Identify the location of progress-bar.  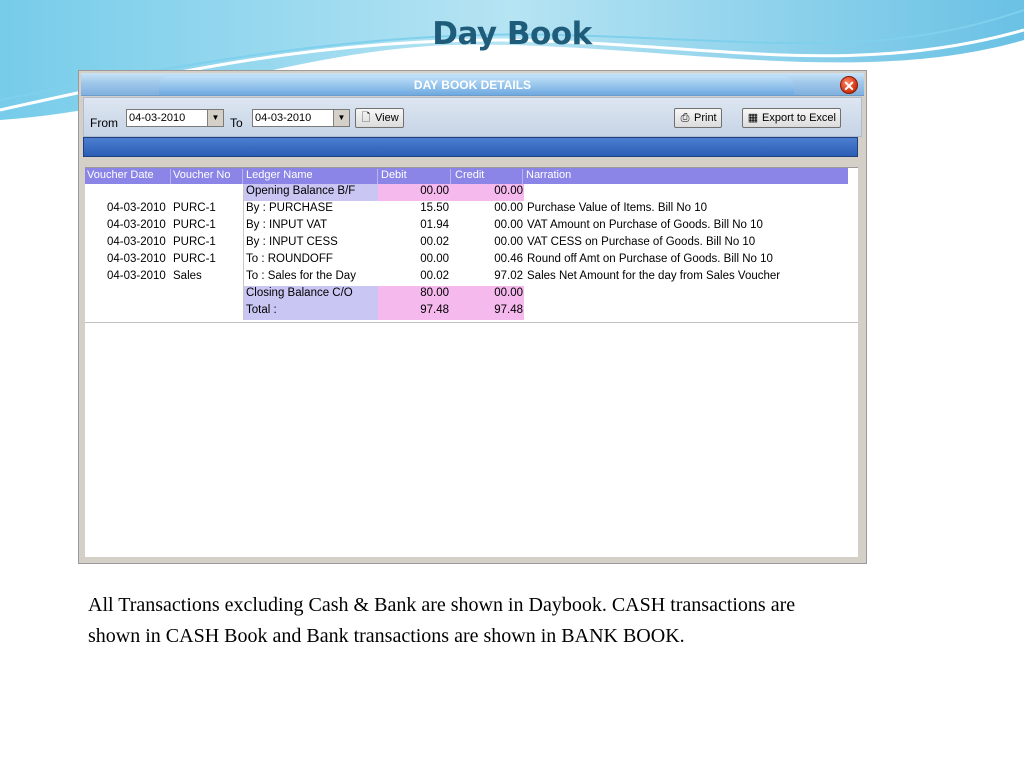
(470, 147).